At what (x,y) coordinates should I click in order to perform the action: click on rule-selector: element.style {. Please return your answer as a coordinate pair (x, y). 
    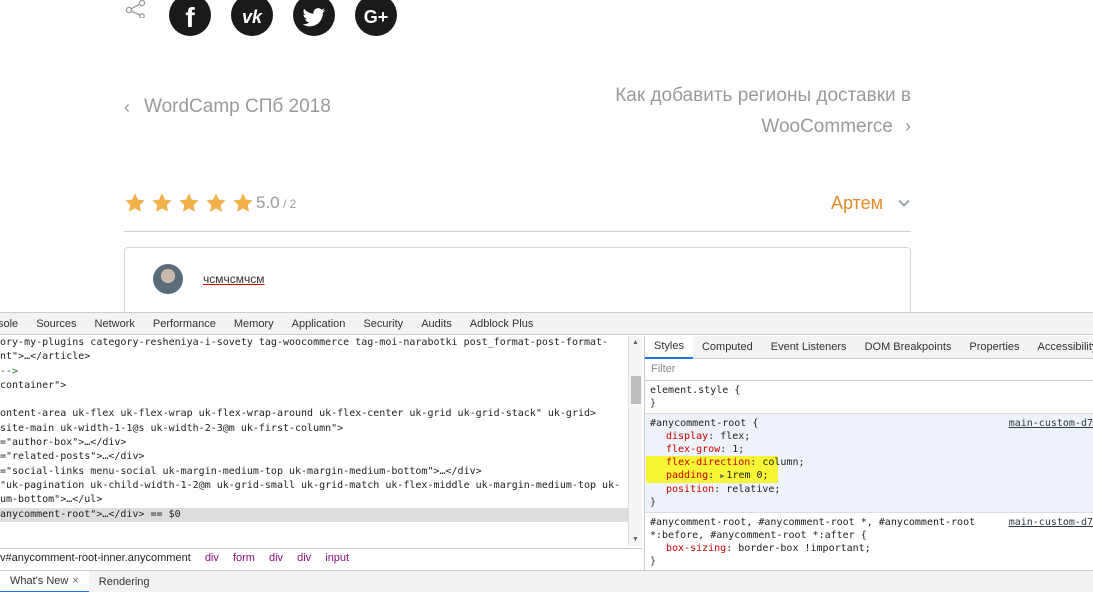
    Looking at the image, I should click on (695, 390).